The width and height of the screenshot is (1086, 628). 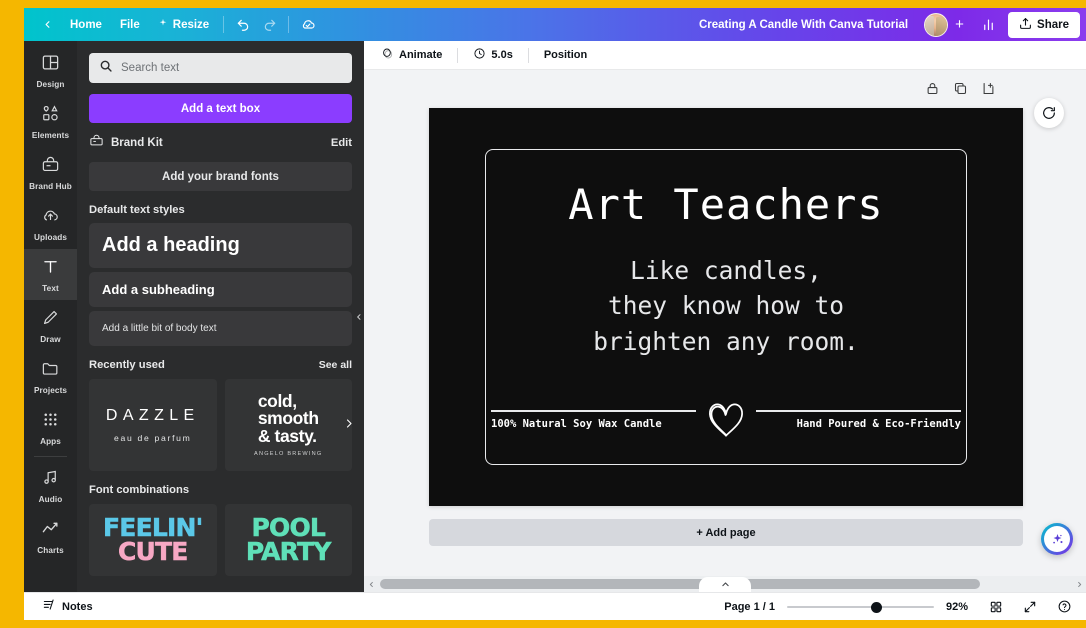 What do you see at coordinates (106, 68) in the screenshot?
I see `search-icon` at bounding box center [106, 68].